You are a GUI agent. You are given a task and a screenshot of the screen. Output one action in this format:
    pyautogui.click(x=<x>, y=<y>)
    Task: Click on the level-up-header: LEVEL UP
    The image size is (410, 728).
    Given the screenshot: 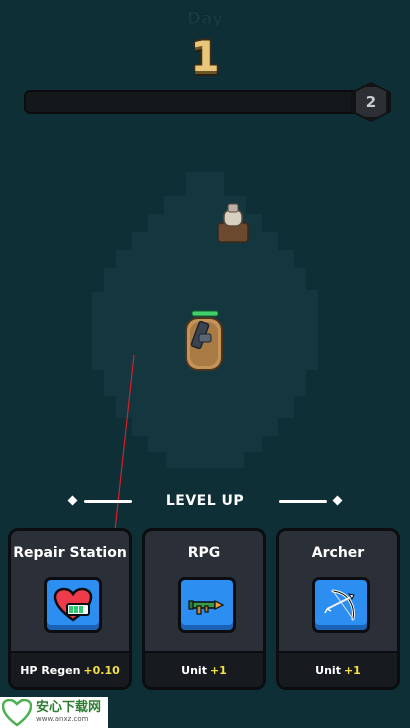 What is the action you would take?
    pyautogui.click(x=205, y=502)
    